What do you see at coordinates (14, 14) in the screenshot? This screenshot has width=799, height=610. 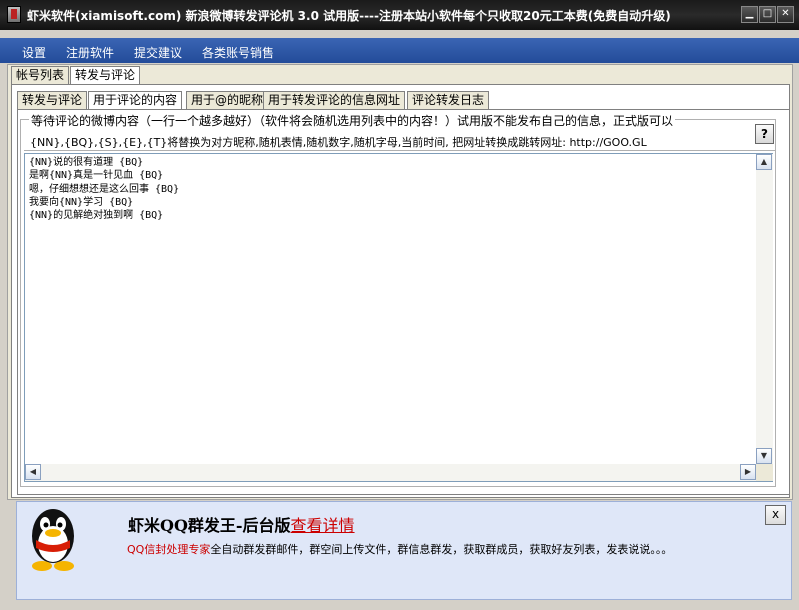 I see `app-icon` at bounding box center [14, 14].